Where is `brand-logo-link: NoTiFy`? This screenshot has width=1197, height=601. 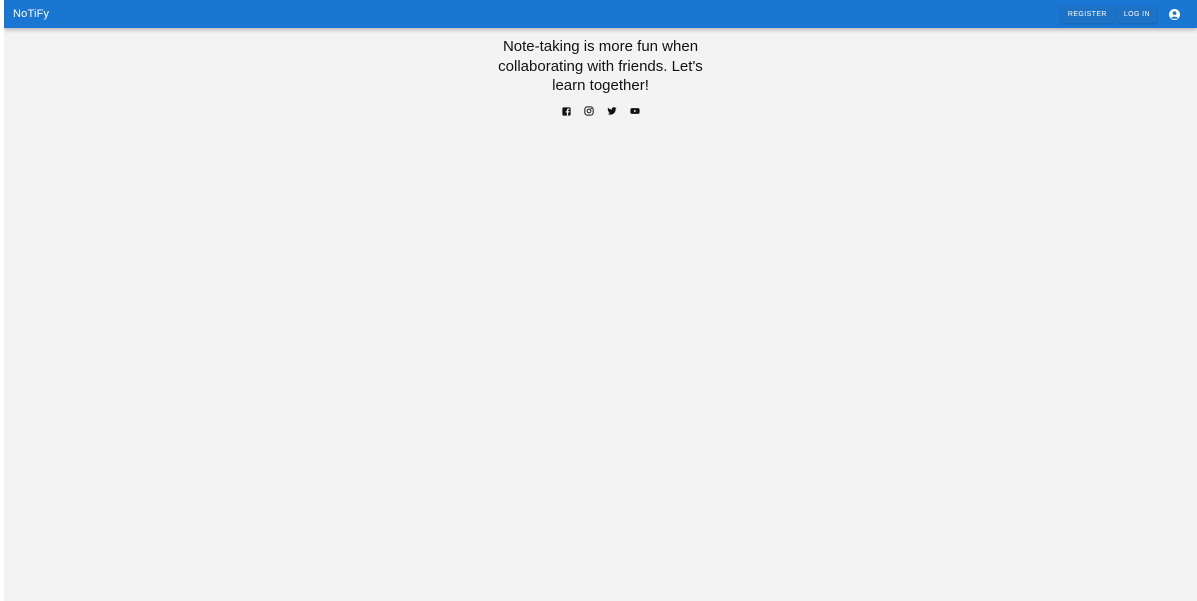 brand-logo-link: NoTiFy is located at coordinates (31, 14).